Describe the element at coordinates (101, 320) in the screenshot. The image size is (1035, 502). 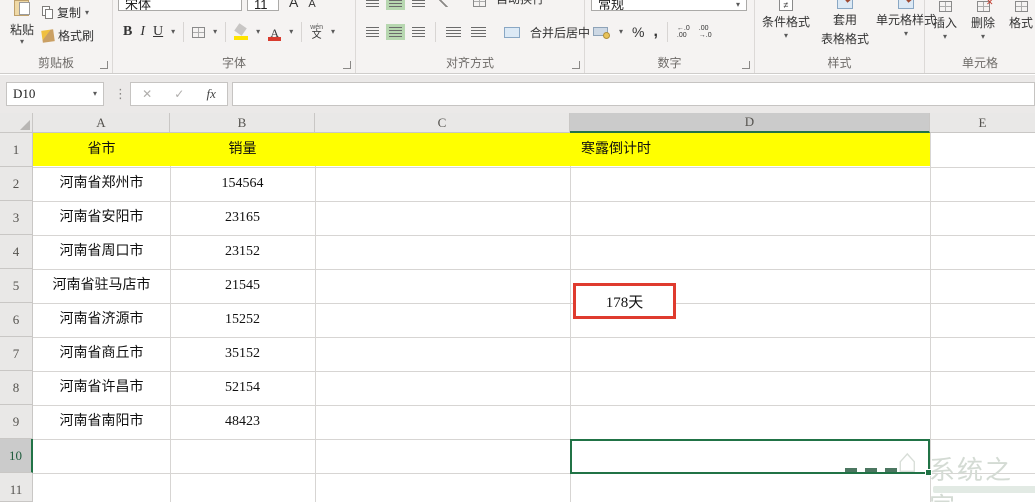
I see `cell-a6: 河南省济源市` at that location.